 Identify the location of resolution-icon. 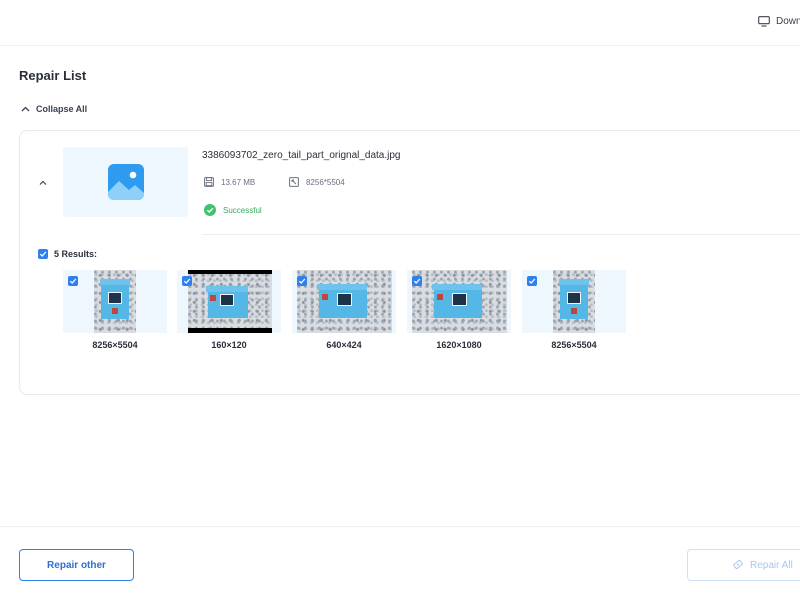
(294, 182).